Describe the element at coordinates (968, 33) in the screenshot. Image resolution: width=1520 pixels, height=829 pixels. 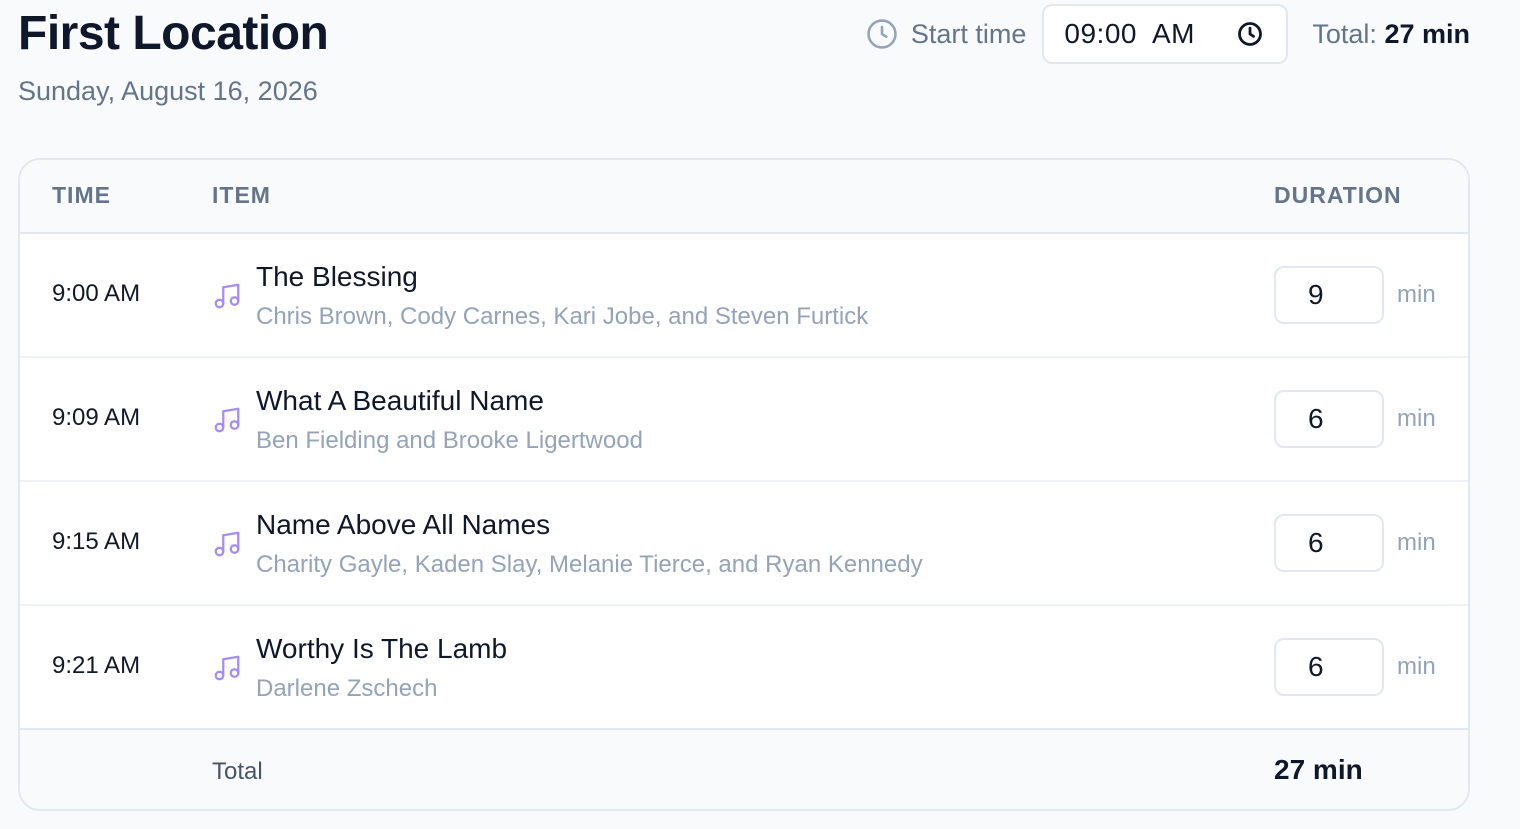
I see `start-time-label: Start time` at that location.